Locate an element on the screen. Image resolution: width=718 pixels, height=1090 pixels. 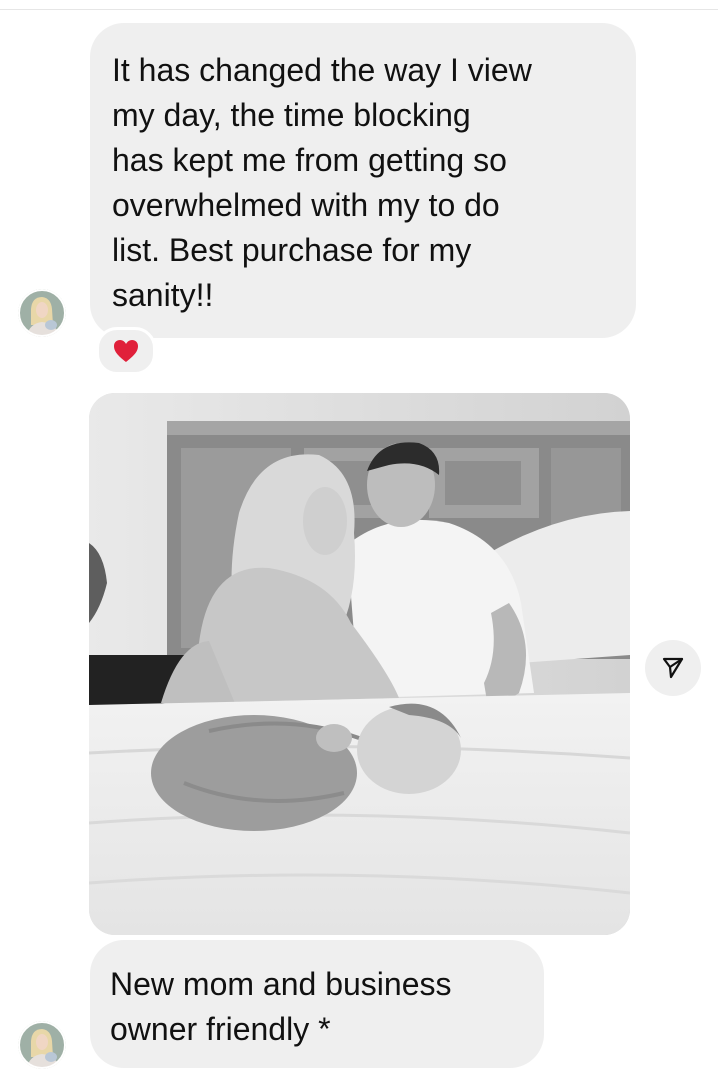
share-button is located at coordinates (673, 668).